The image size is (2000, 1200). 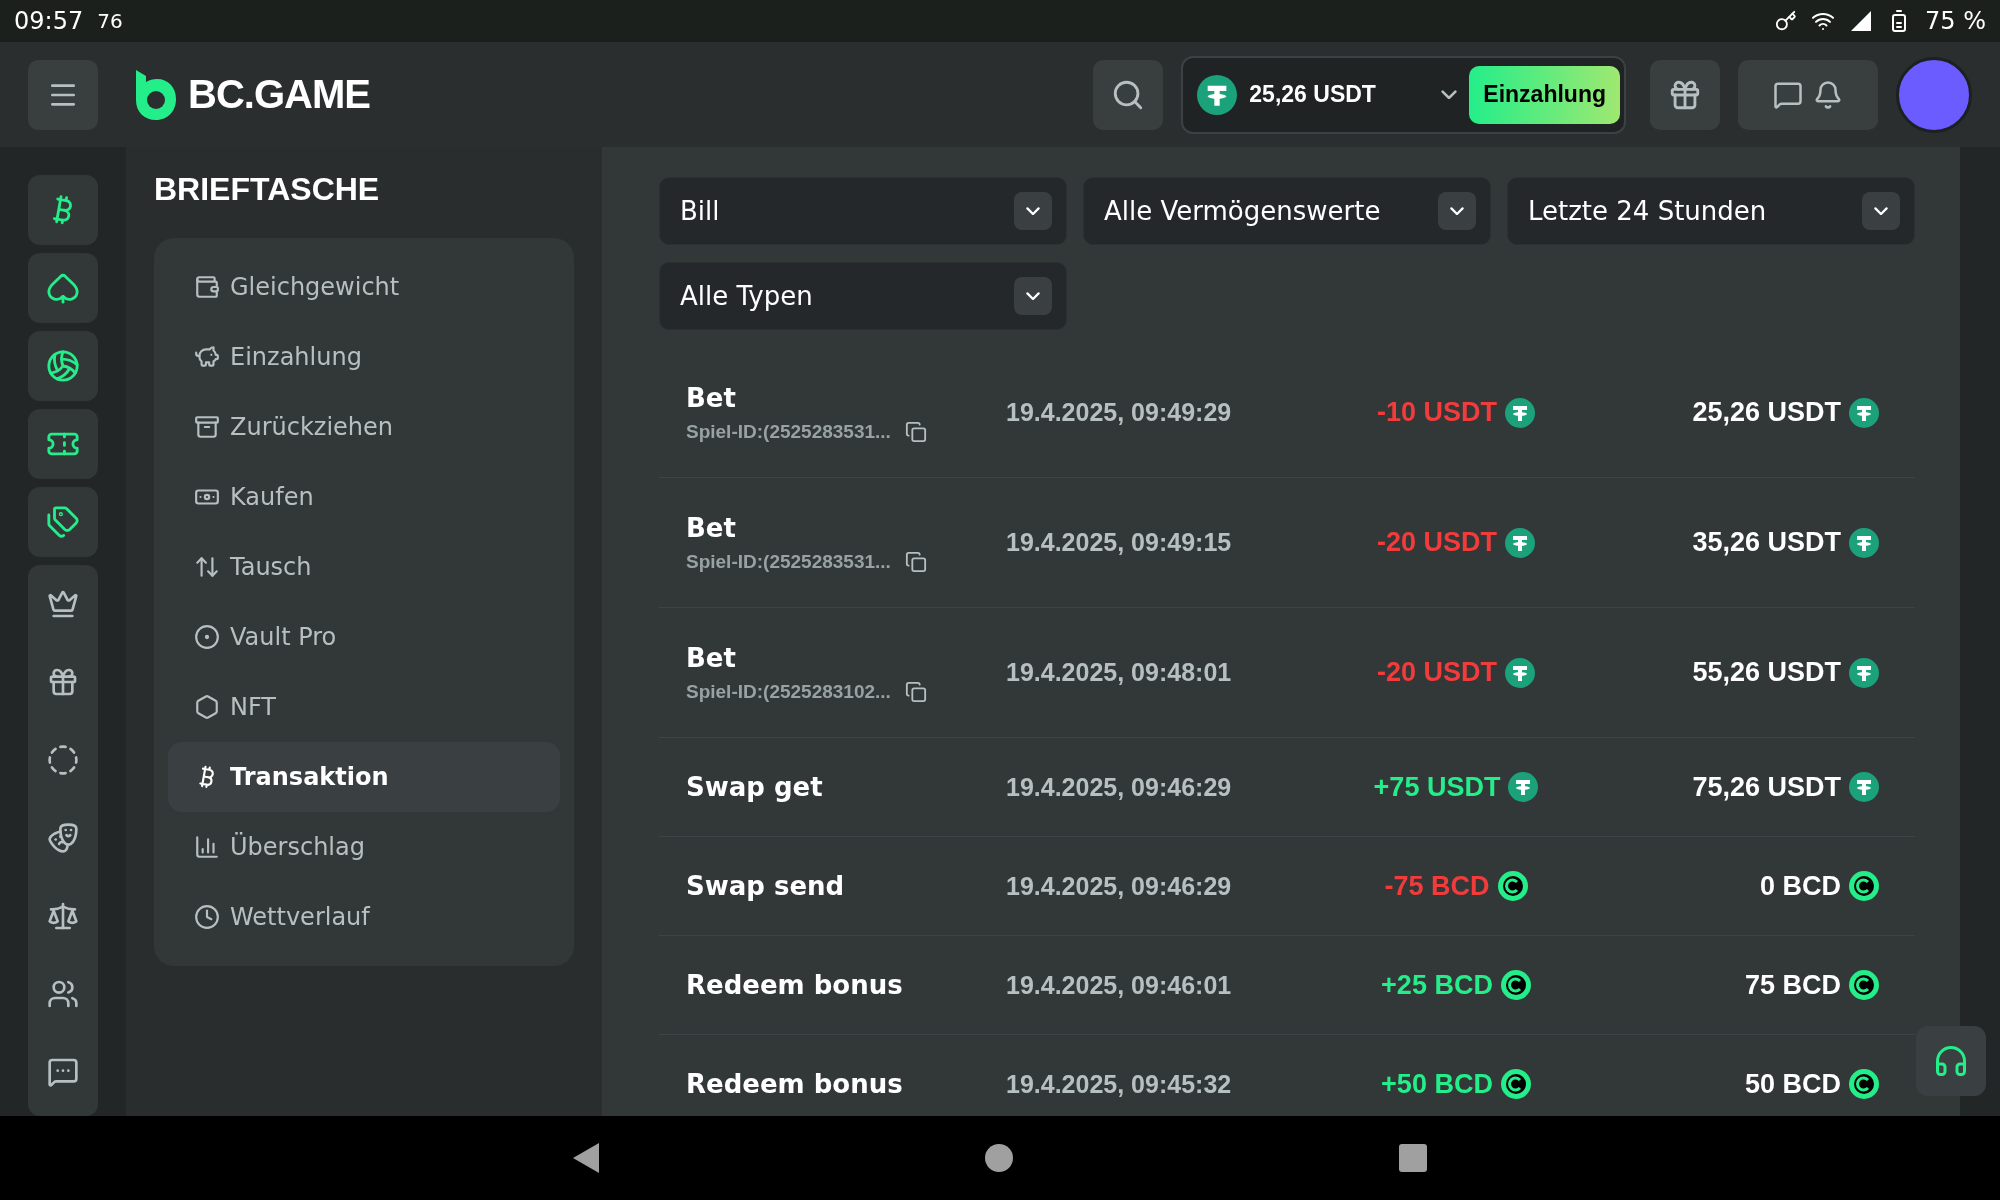 What do you see at coordinates (207, 567) in the screenshot?
I see `swap-arrows-icon` at bounding box center [207, 567].